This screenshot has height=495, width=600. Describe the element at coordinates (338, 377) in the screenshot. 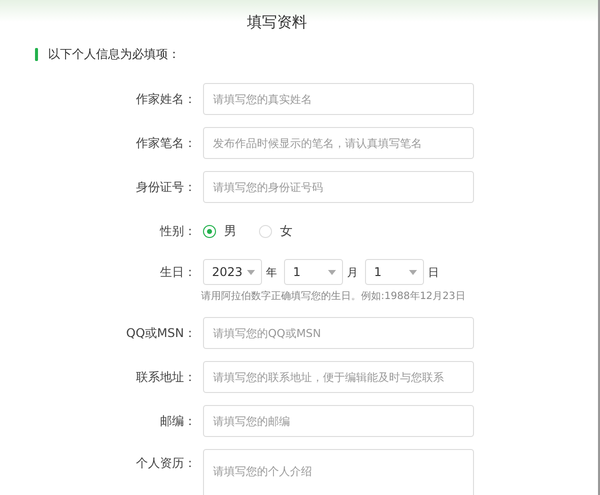

I see `input-field: 请填写您的联系地址，便于编辑能及时与您联系` at that location.